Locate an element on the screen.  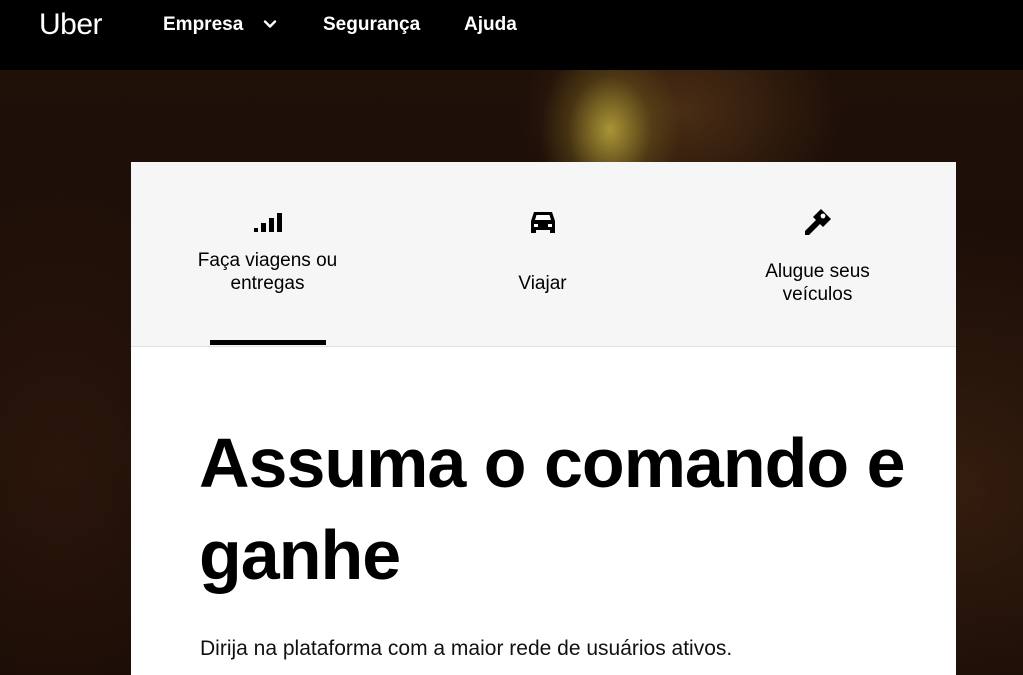
uber-logo: Uber is located at coordinates (71, 25).